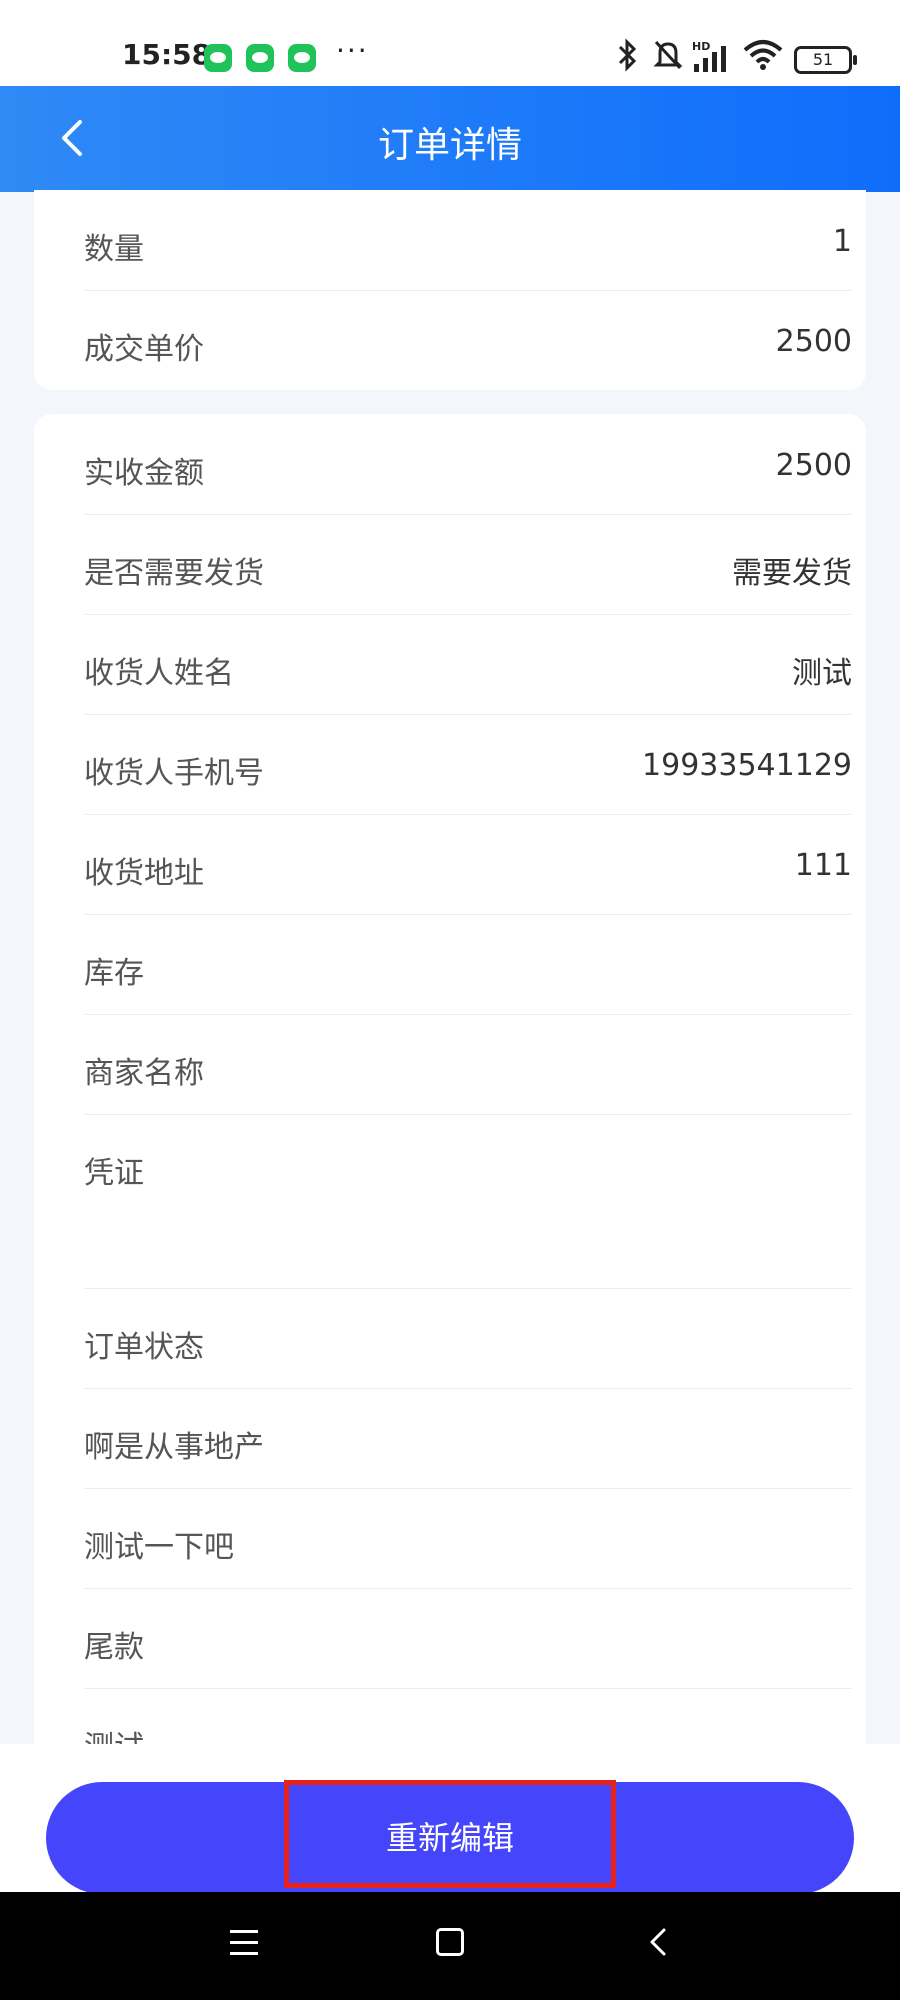  Describe the element at coordinates (144, 873) in the screenshot. I see `row-label: 收货地址` at that location.